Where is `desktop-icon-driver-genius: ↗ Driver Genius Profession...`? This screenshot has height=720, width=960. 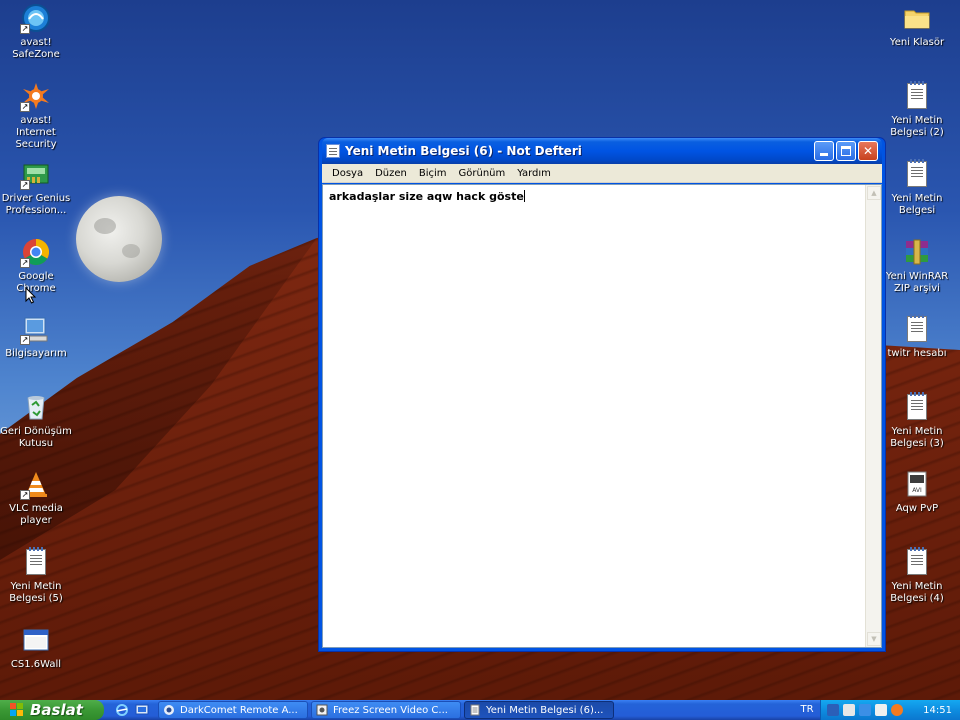
desktop-icon-driver-genius: ↗ Driver Genius Profession... is located at coordinates (36, 187).